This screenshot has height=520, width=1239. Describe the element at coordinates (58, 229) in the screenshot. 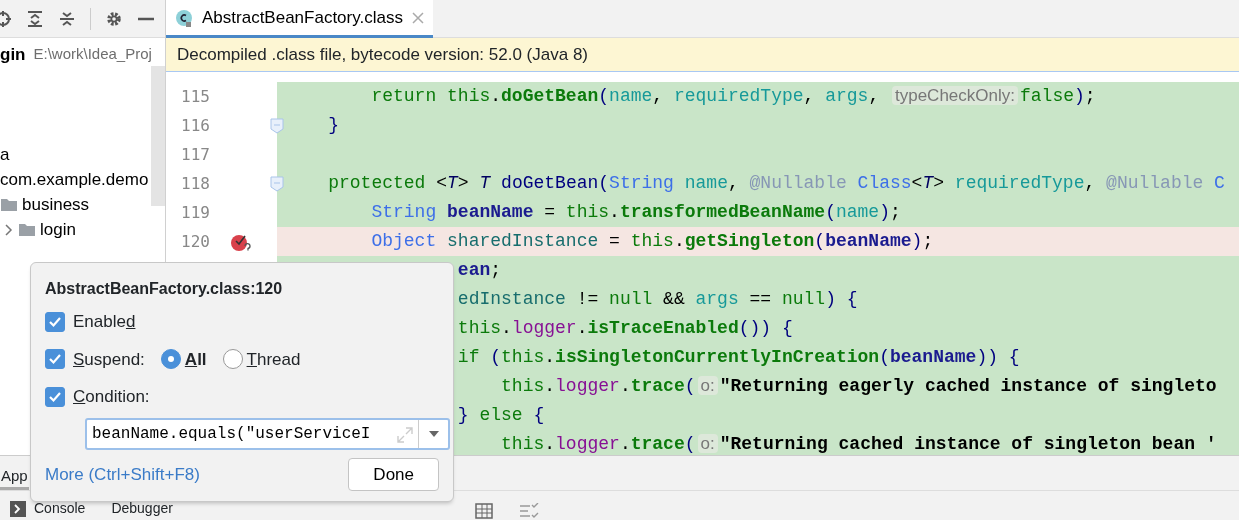

I see `tree-item: login` at that location.